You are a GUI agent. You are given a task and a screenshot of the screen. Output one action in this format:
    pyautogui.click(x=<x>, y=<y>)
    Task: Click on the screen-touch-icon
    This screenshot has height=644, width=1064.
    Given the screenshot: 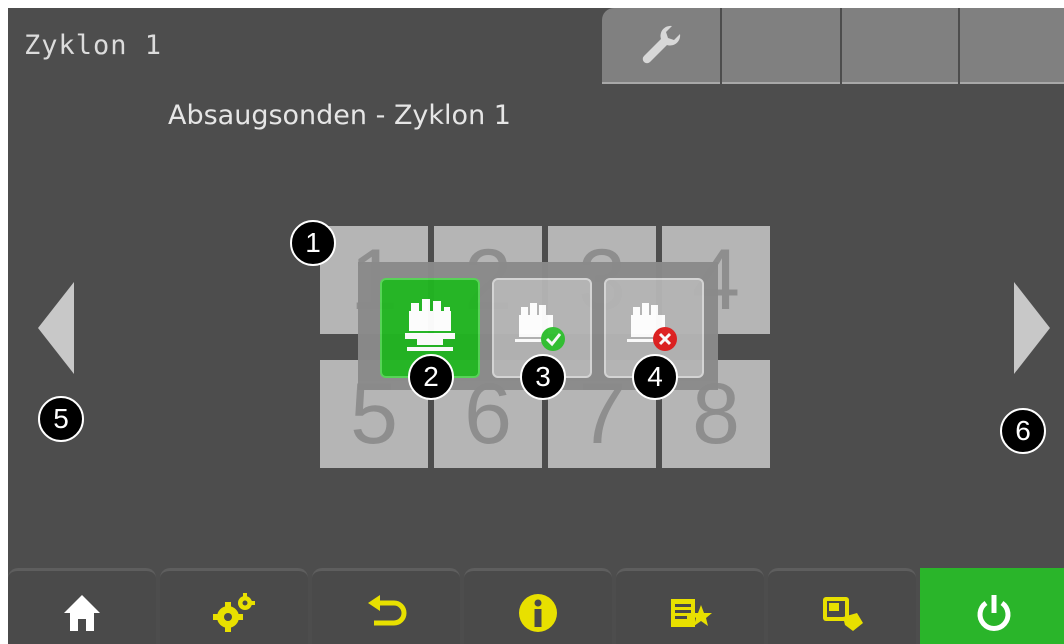 What is the action you would take?
    pyautogui.click(x=843, y=614)
    